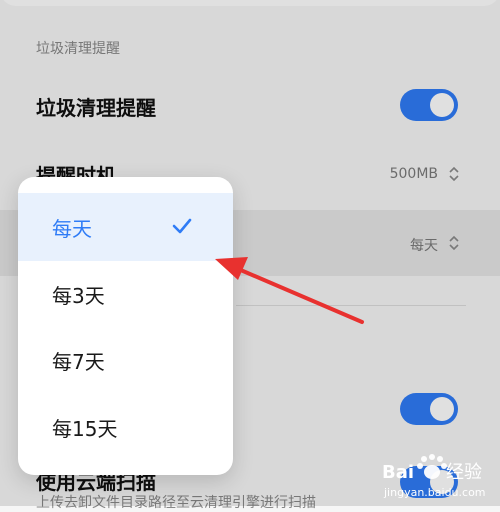 The image size is (500, 512). What do you see at coordinates (72, 228) in the screenshot?
I see `menu-item-label: 每天` at bounding box center [72, 228].